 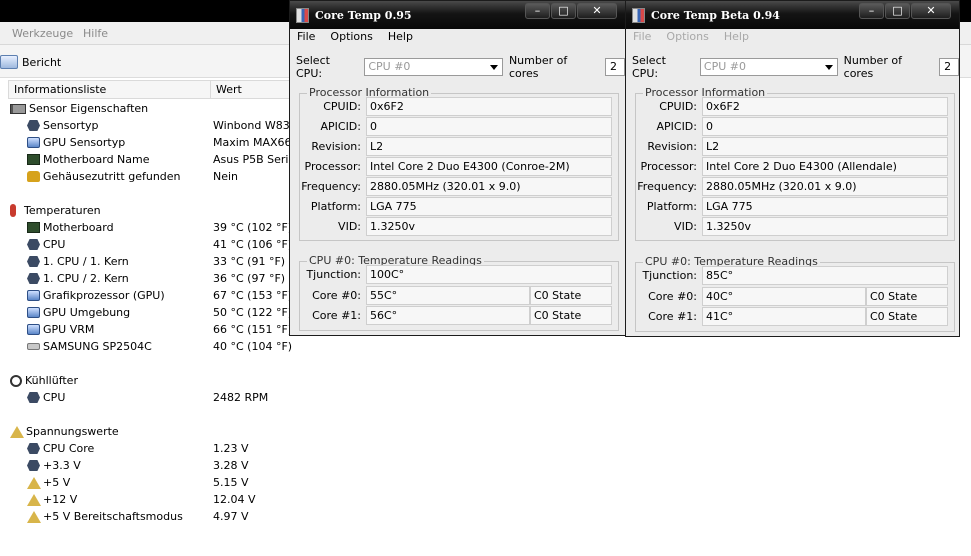 What do you see at coordinates (489, 206) in the screenshot?
I see `platform-value: LGA 775` at bounding box center [489, 206].